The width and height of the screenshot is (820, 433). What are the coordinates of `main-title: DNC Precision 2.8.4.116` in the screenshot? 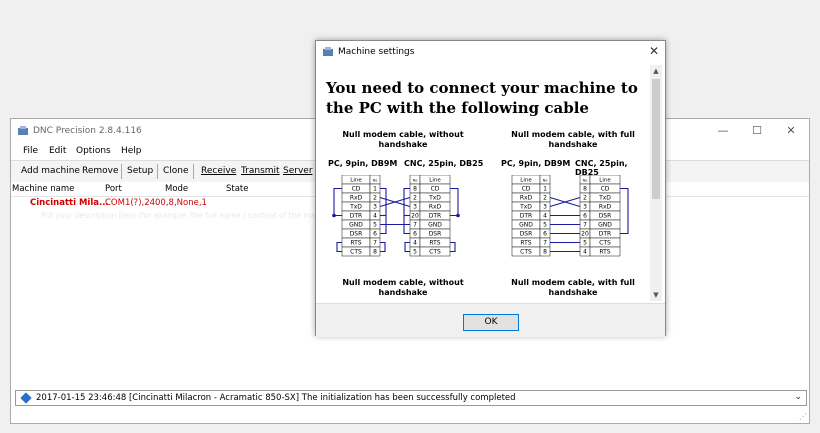 It's located at (87, 131).